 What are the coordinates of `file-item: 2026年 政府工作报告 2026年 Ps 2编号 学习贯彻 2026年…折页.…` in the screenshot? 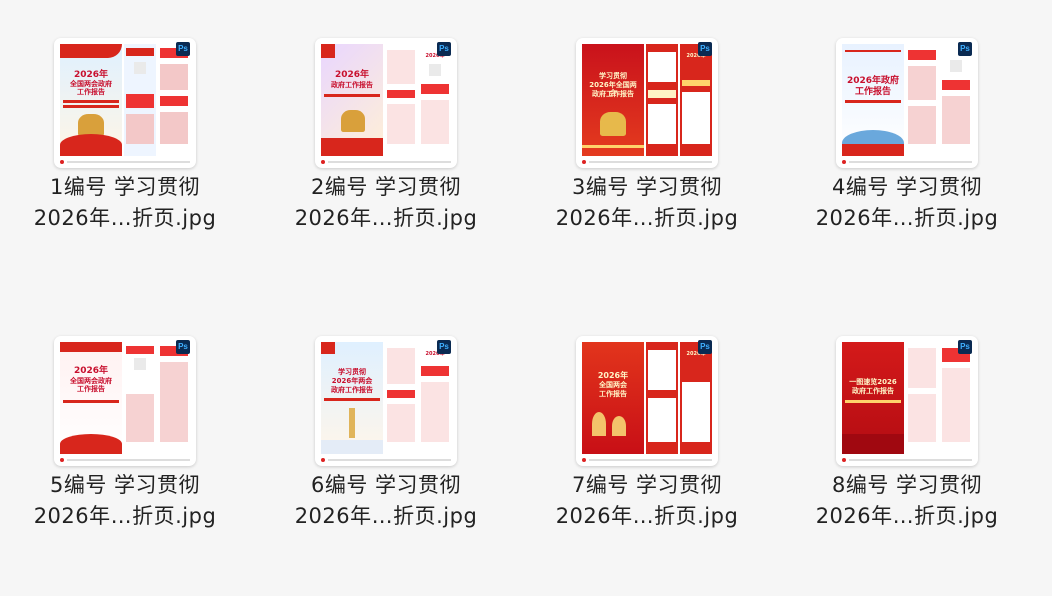 It's located at (371, 130).